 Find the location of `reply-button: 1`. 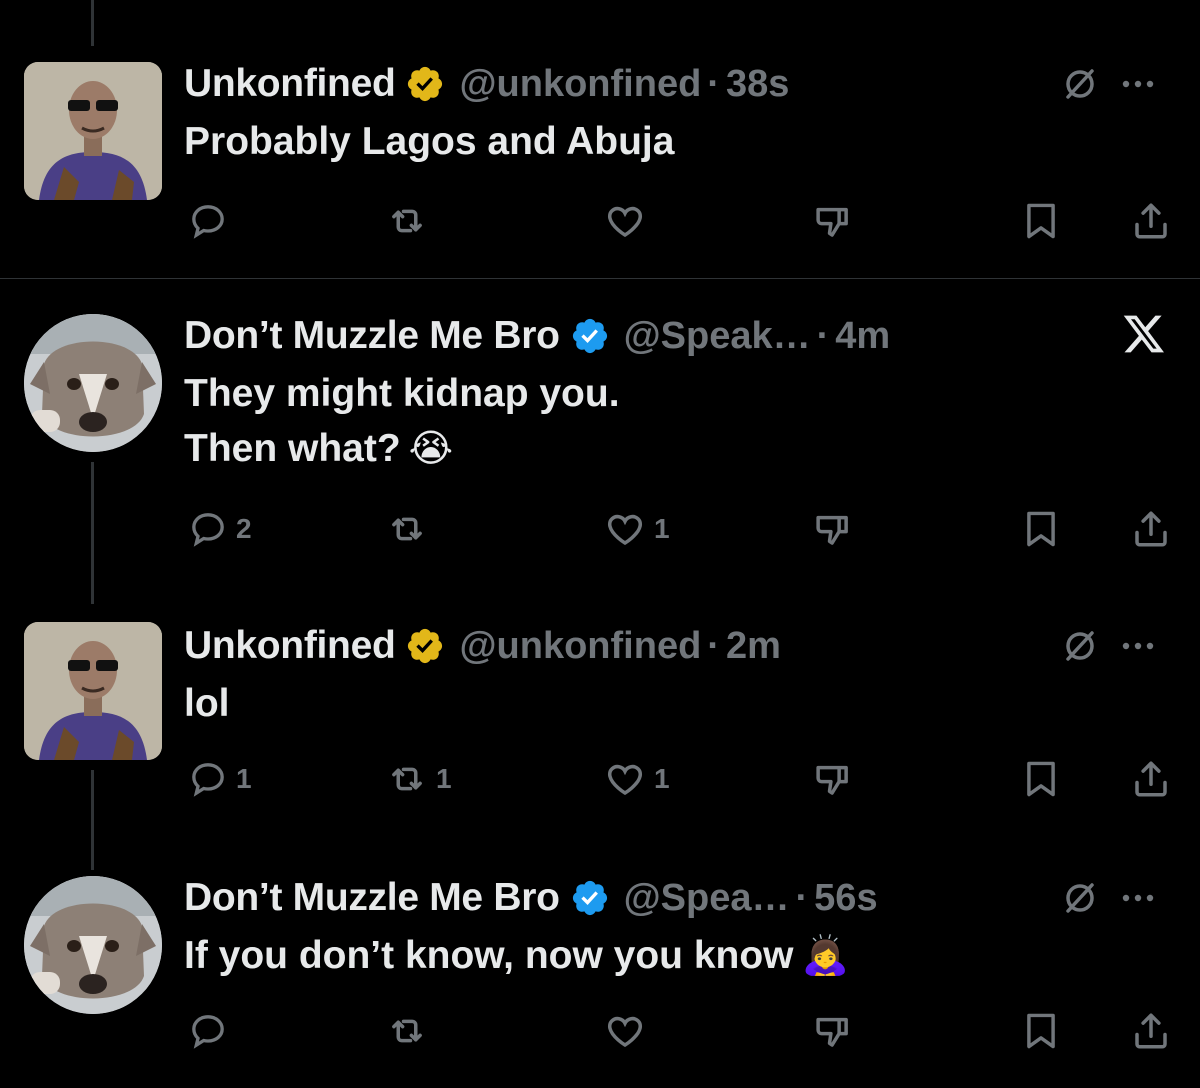

reply-button: 1 is located at coordinates (220, 779).